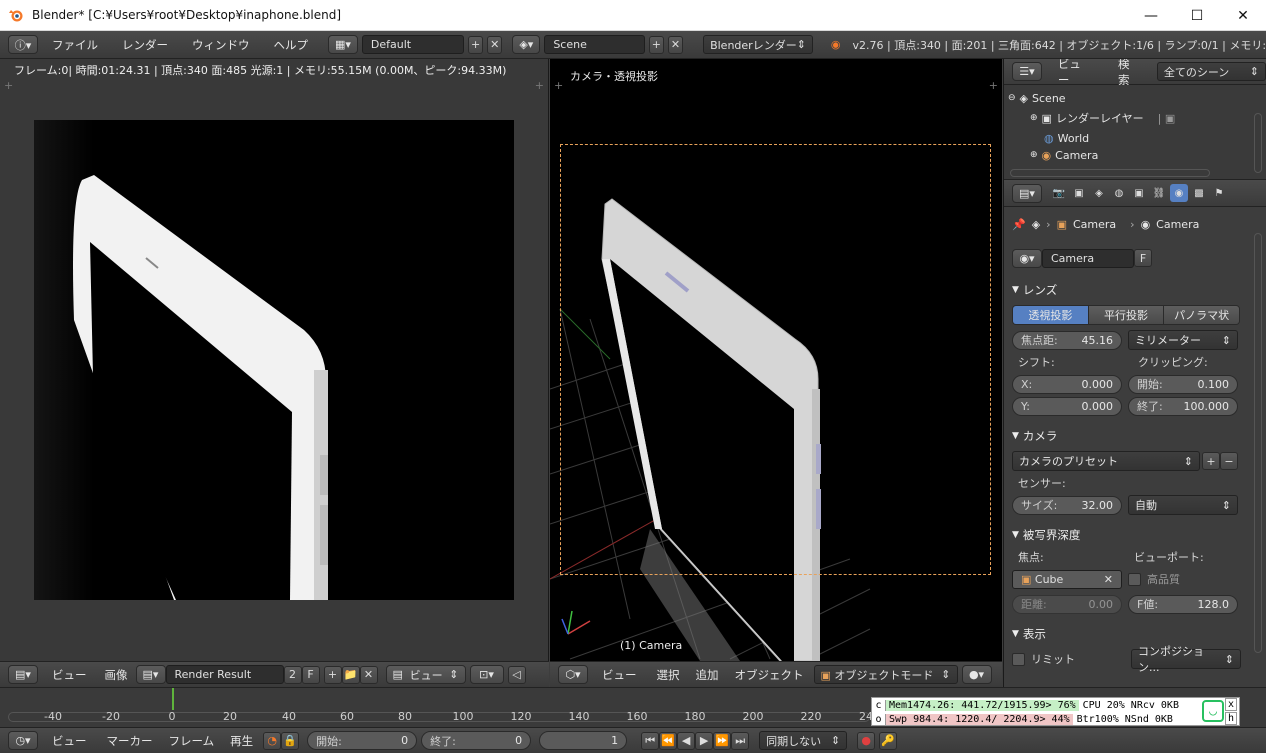 This screenshot has height=753, width=1266. Describe the element at coordinates (241, 741) in the screenshot. I see `timeline-playback-menu: 再生` at that location.